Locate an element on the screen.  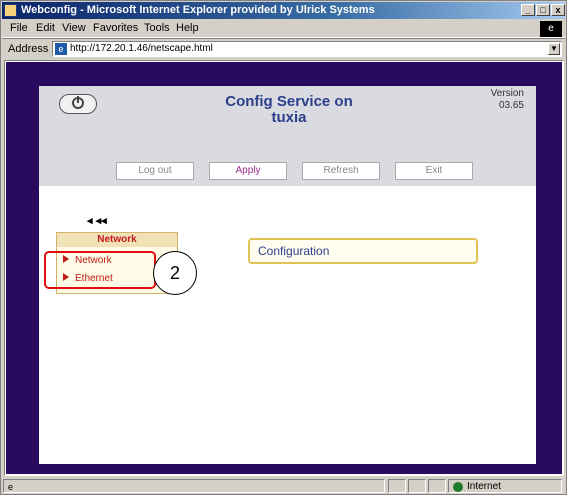
page-status-icon: e is located at coordinates (11, 487).